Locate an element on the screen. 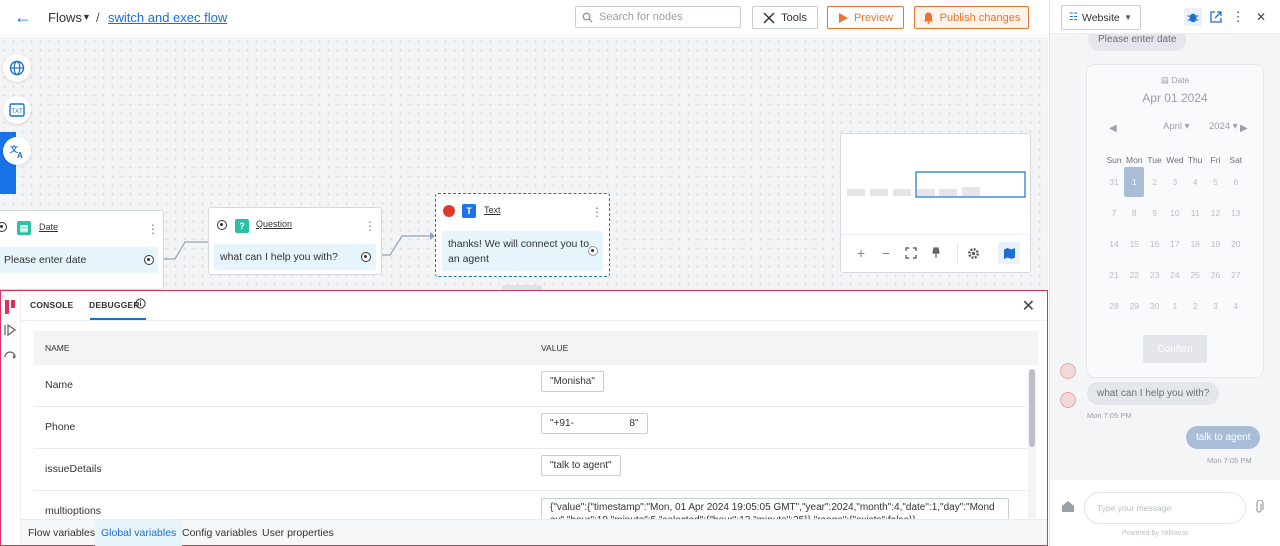 The image size is (1280, 546). weekday-header: Wed is located at coordinates (1175, 160).